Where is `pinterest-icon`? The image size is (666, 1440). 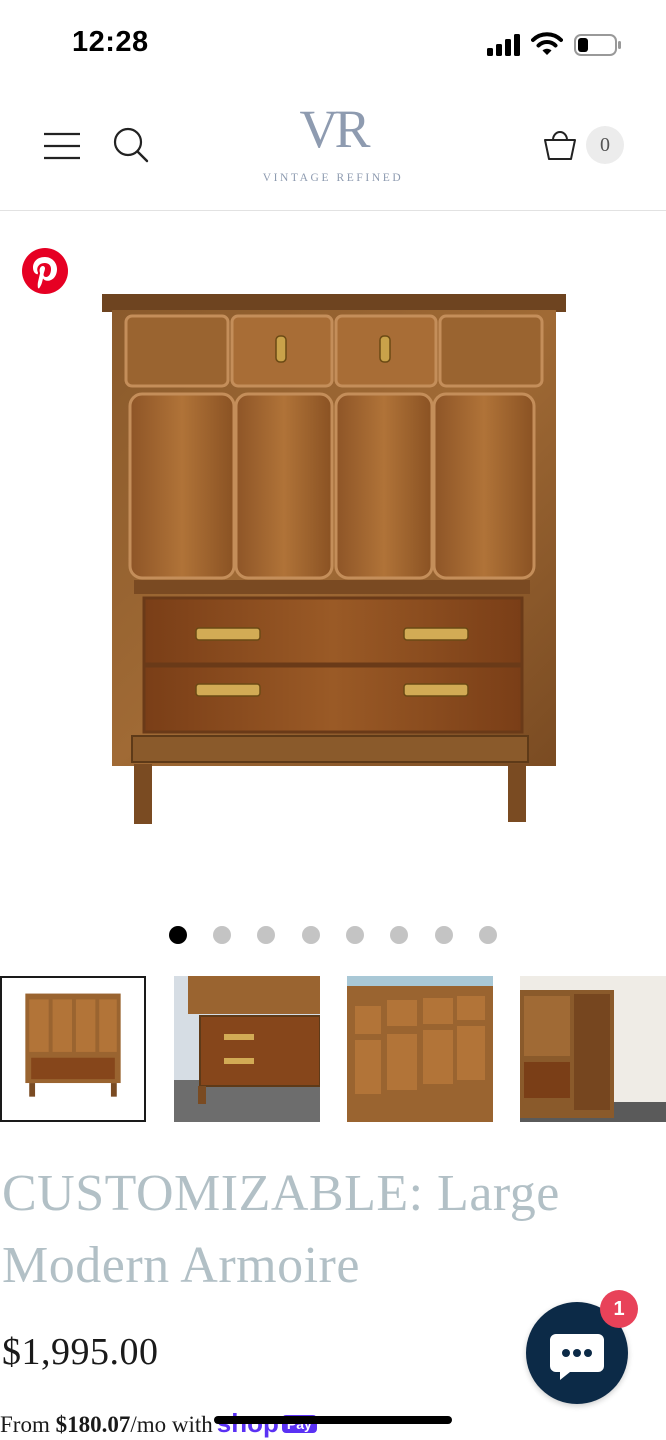 pinterest-icon is located at coordinates (45, 273).